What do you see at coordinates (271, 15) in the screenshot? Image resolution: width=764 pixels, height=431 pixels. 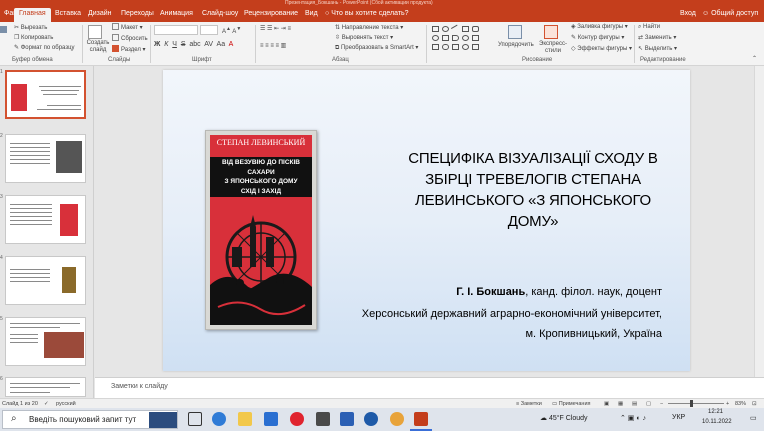 I see `tab-review: Рецензирование` at bounding box center [271, 15].